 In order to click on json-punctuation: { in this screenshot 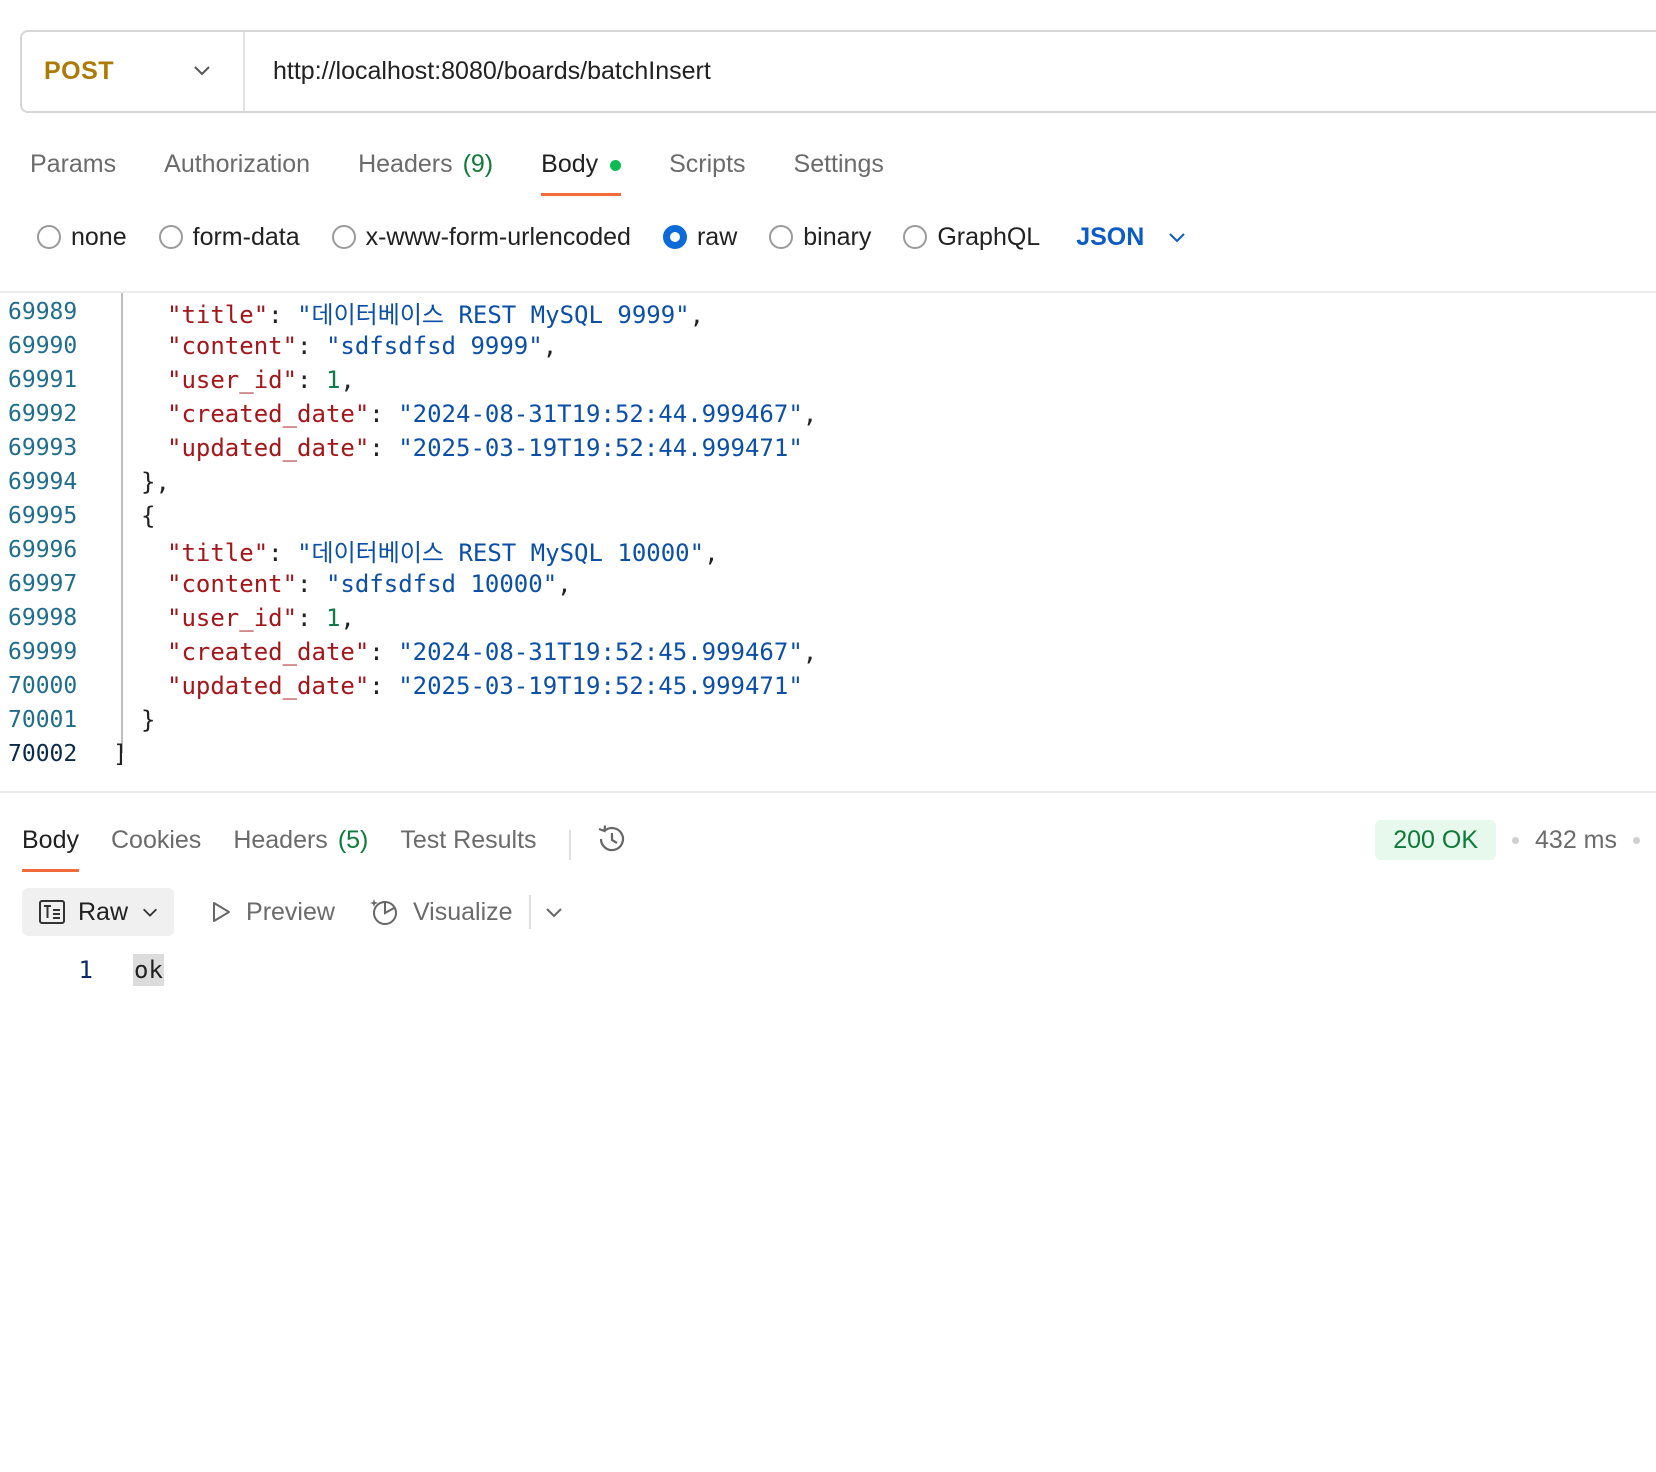, I will do `click(148, 516)`.